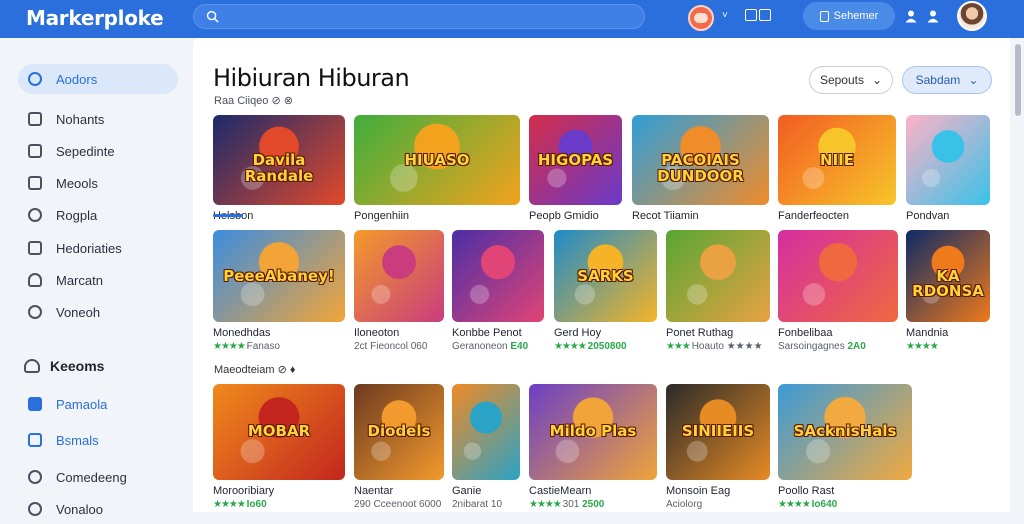  What do you see at coordinates (718, 432) in the screenshot?
I see `game-thumbnail: SINIIEIIS` at bounding box center [718, 432].